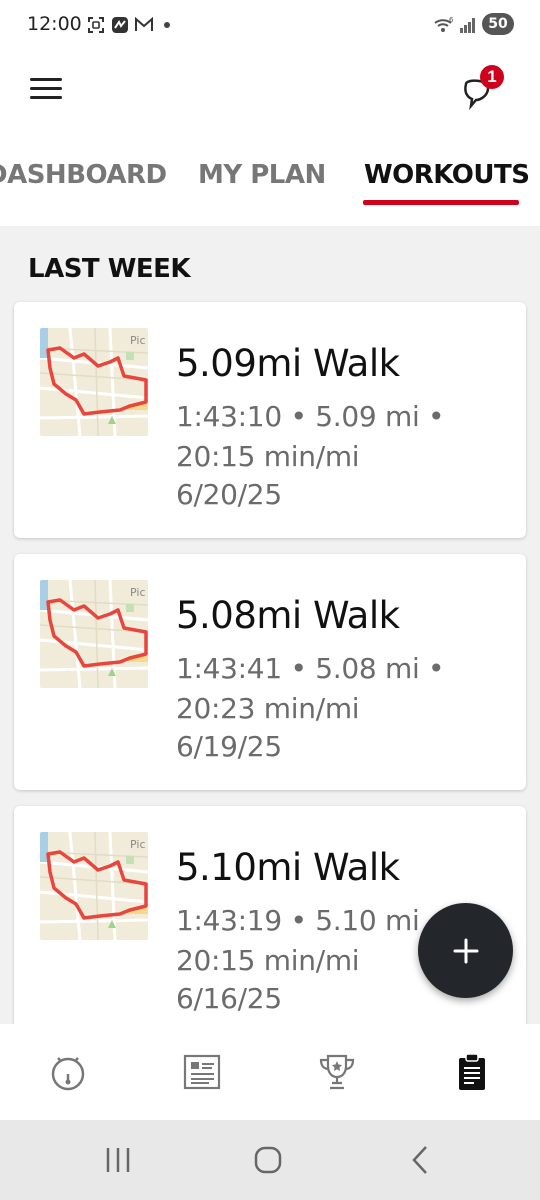 This screenshot has width=540, height=1200. I want to click on gmail-icon, so click(144, 25).